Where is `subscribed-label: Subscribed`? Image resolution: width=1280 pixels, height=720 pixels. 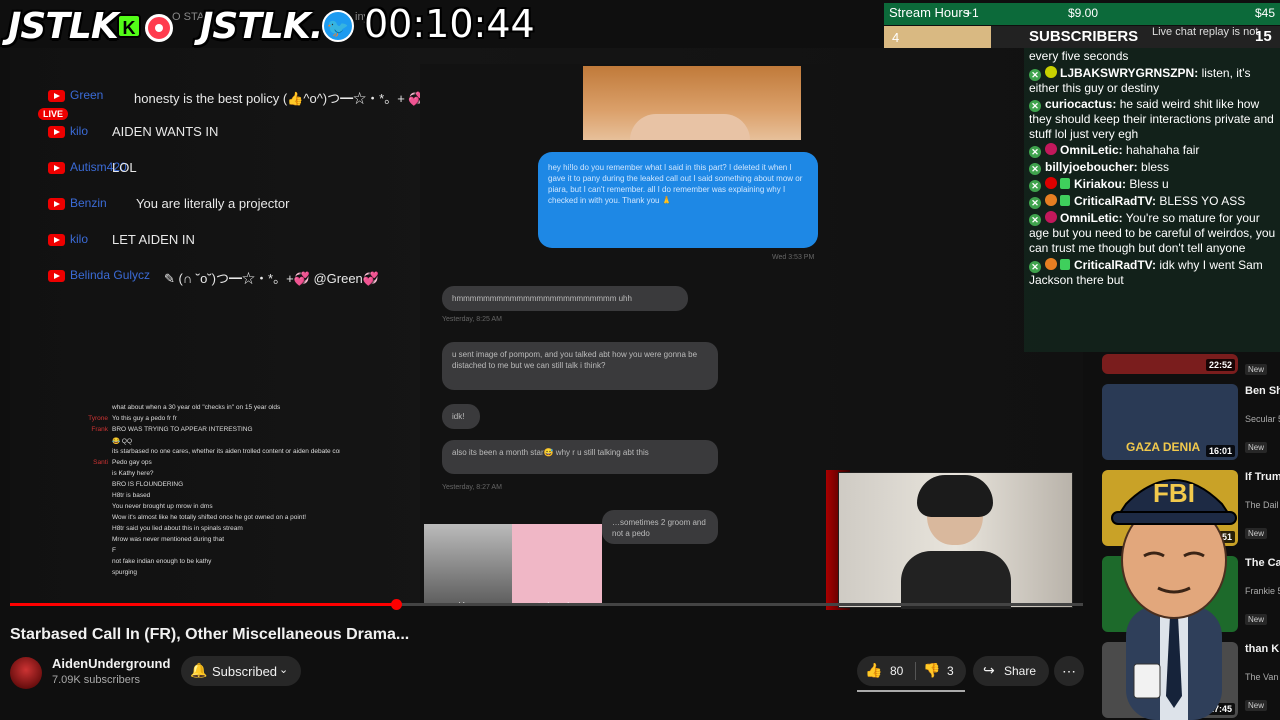
subscribed-label: Subscribed is located at coordinates (245, 671).